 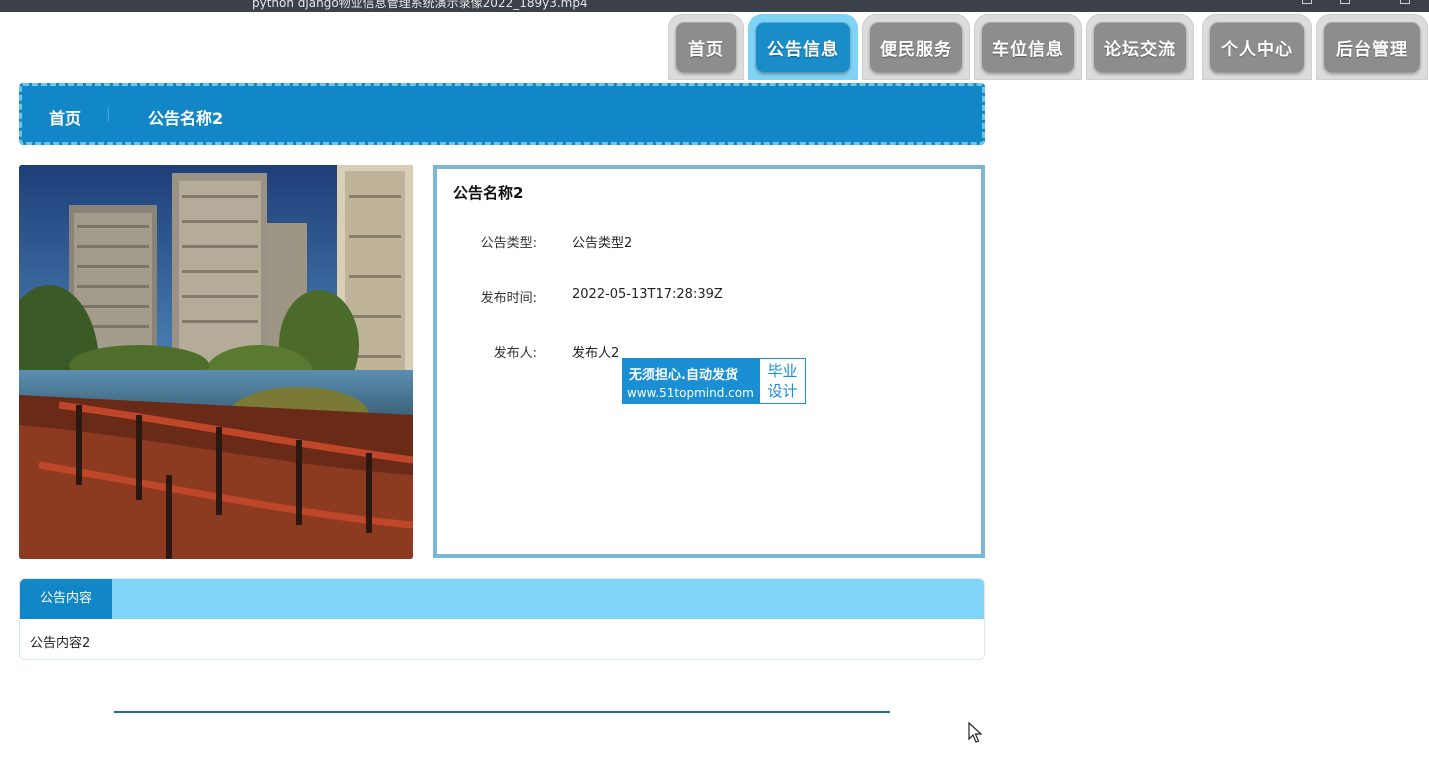 What do you see at coordinates (1140, 49) in the screenshot?
I see `nav-tab-label: 论坛交流` at bounding box center [1140, 49].